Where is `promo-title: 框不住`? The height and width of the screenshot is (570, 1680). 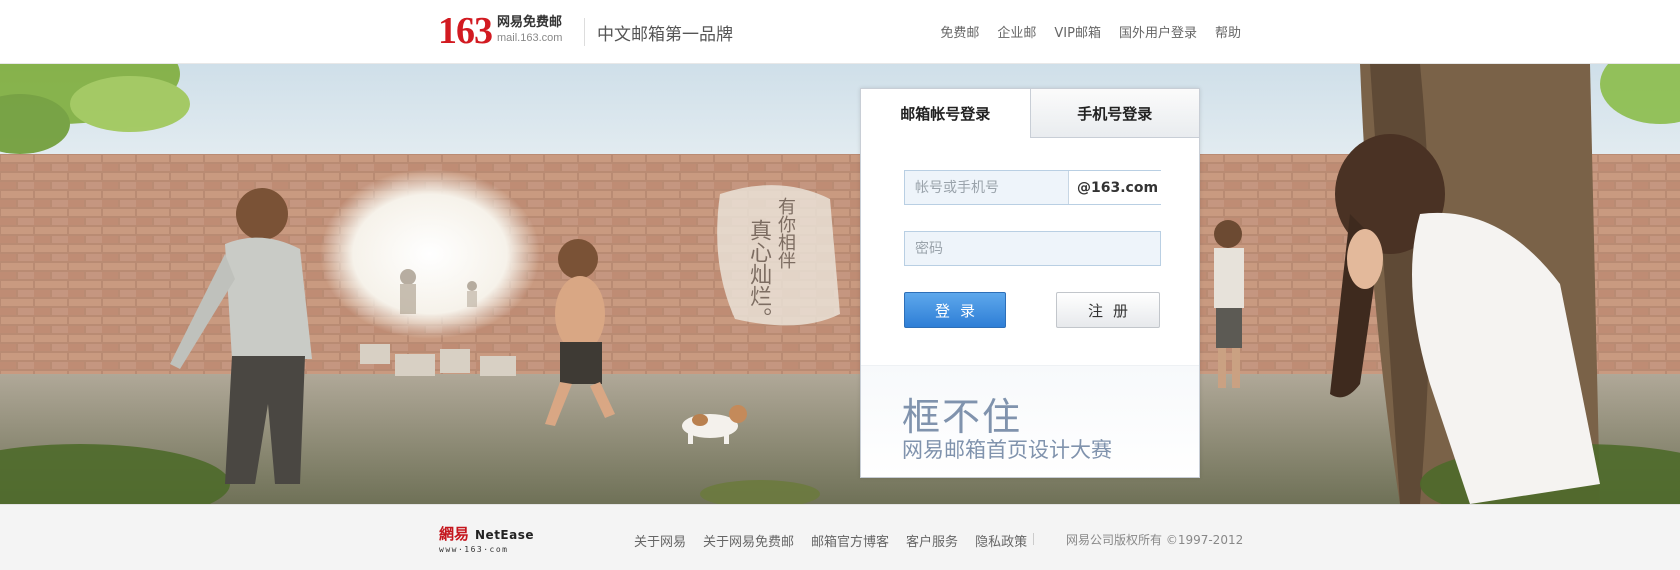
promo-title: 框不住 is located at coordinates (962, 417).